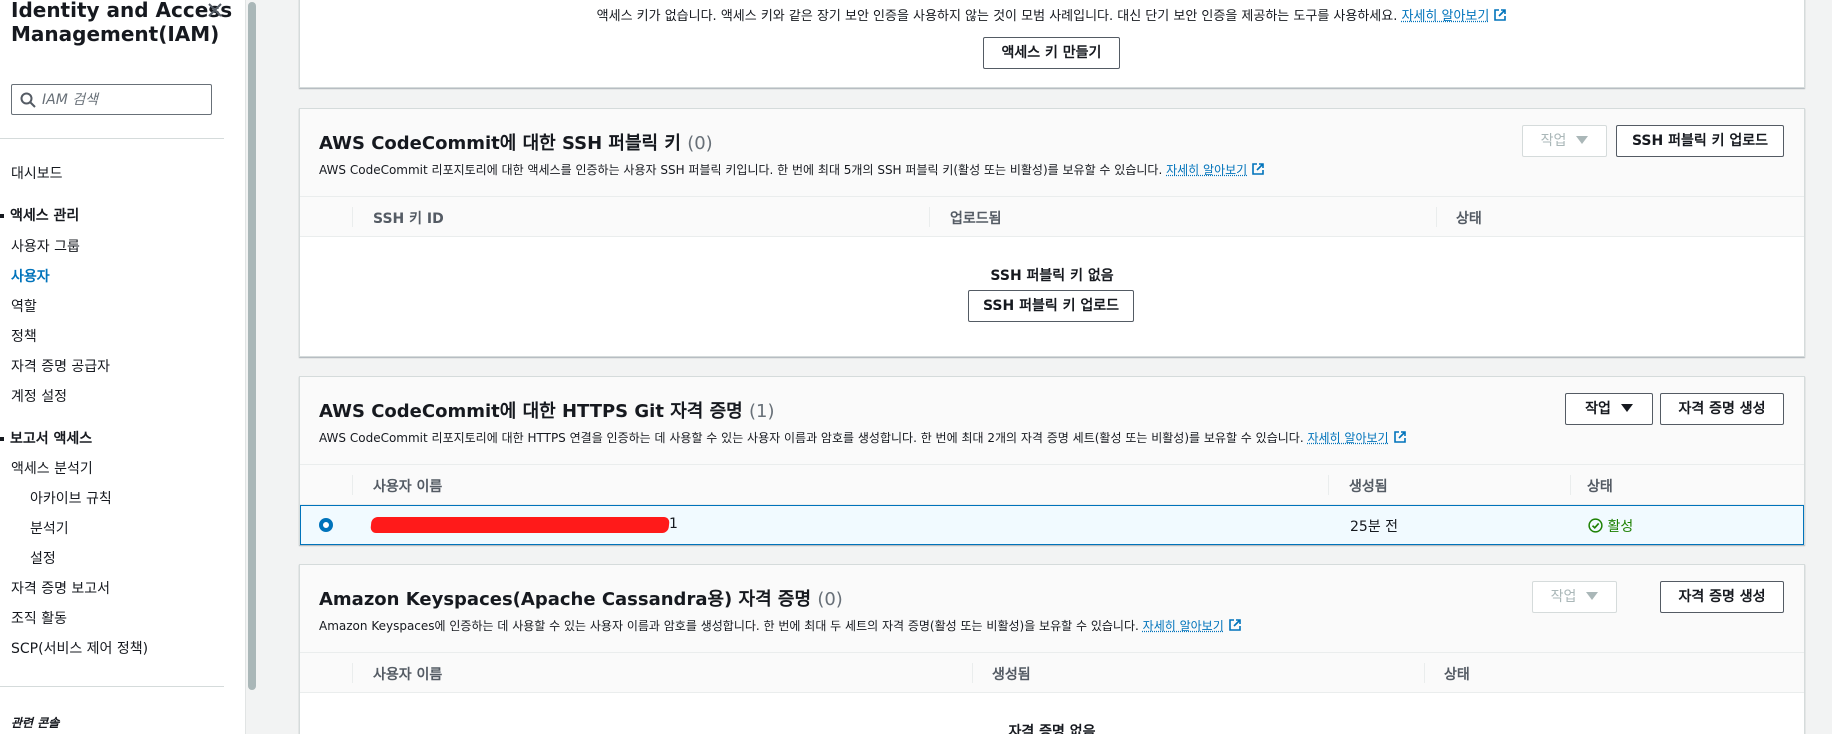  I want to click on sidebar-item-account-settings: 계정 설정, so click(39, 397).